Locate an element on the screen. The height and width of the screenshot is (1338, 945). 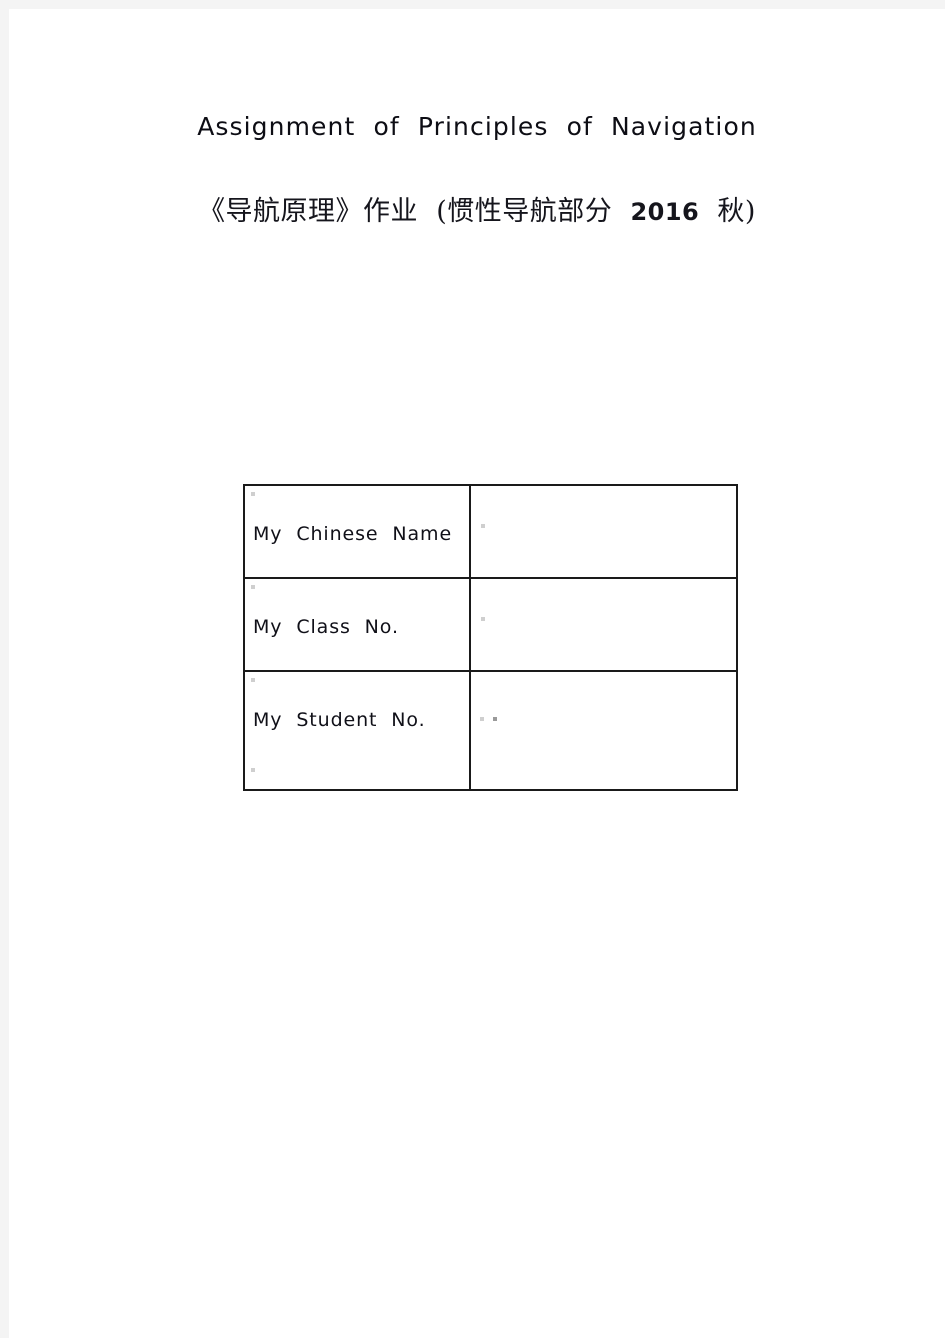
label-my-chinese-name: My Chinese Name is located at coordinates (353, 534).